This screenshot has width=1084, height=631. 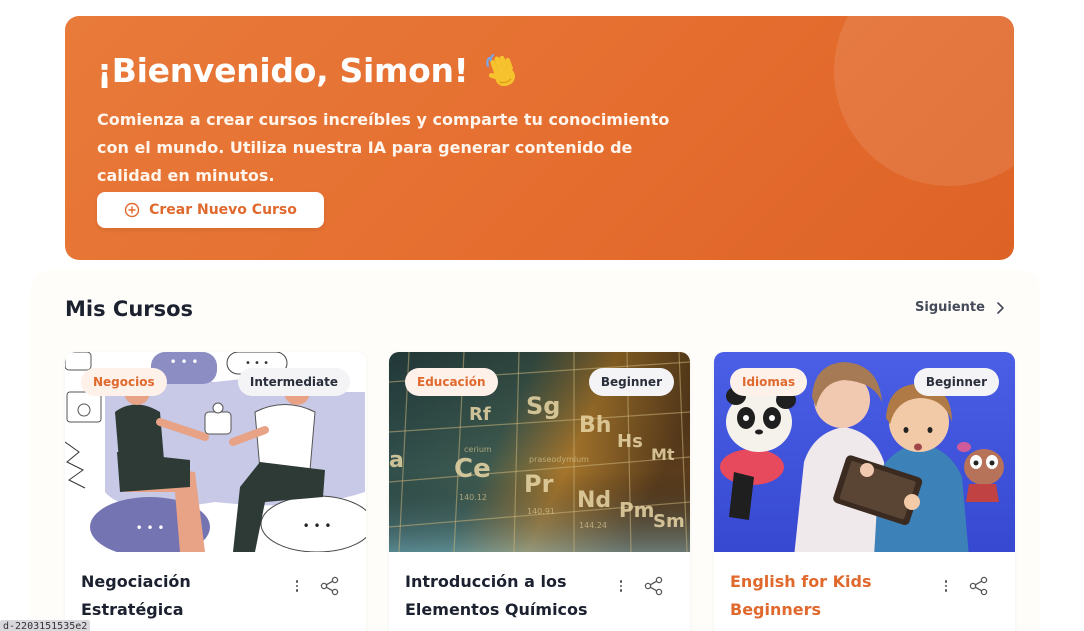 I want to click on course-title: English for Kids Beginners, so click(x=832, y=596).